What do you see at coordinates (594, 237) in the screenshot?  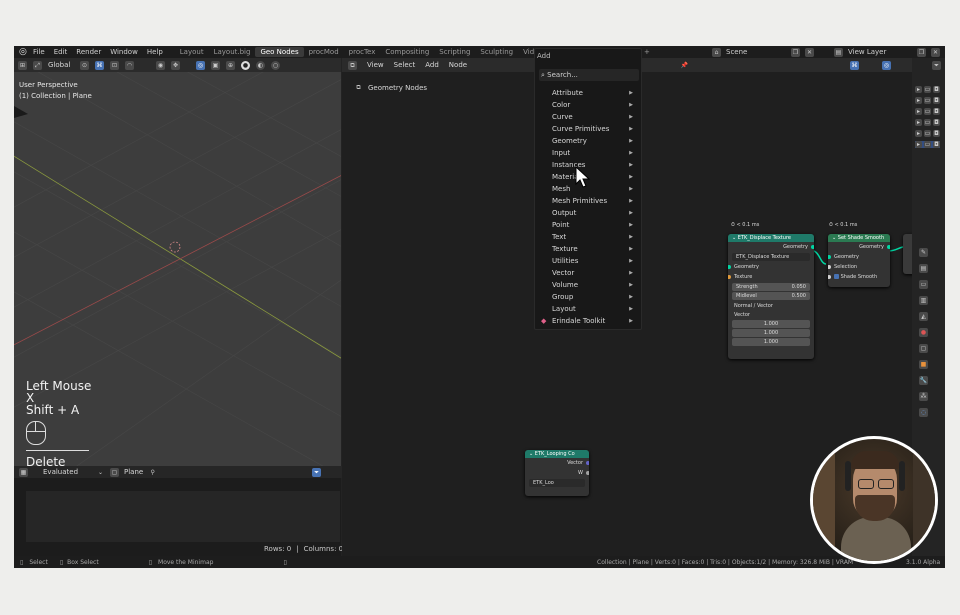 I see `menu-item-text: Text ▶` at bounding box center [594, 237].